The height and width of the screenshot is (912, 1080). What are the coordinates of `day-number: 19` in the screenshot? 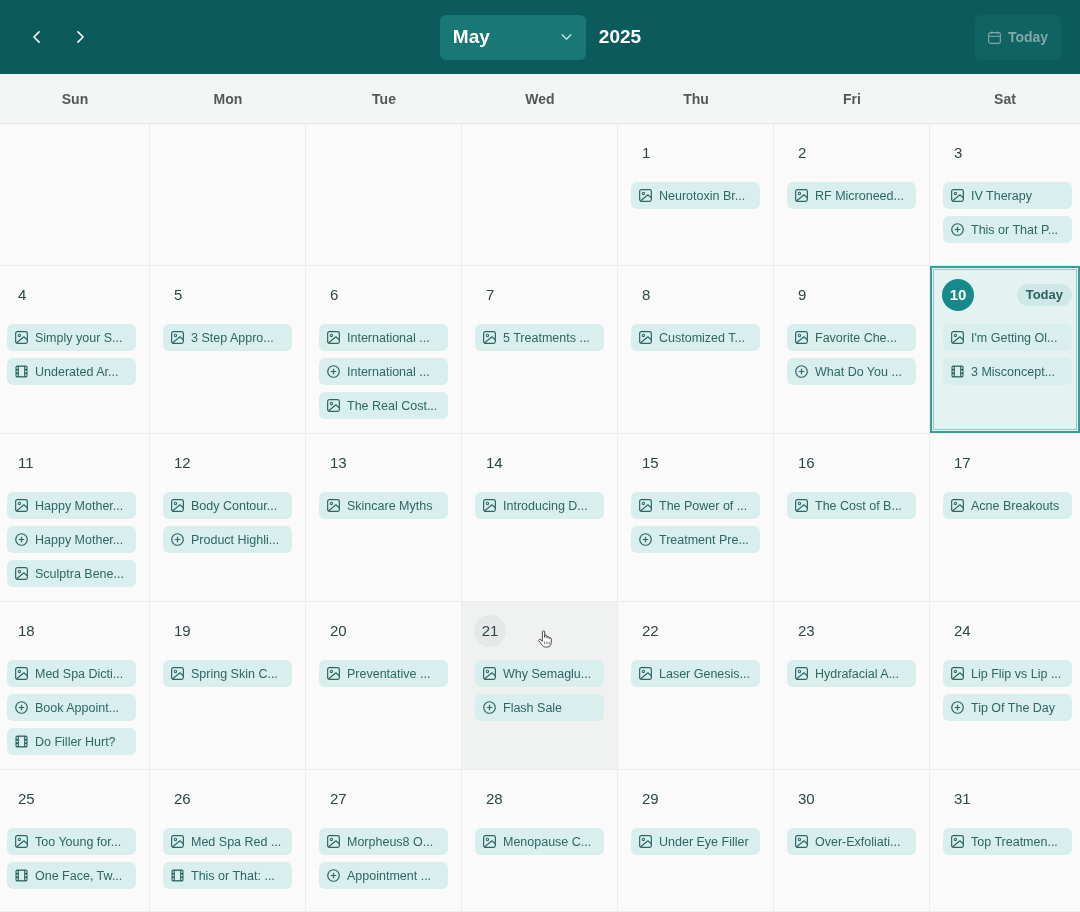 It's located at (182, 631).